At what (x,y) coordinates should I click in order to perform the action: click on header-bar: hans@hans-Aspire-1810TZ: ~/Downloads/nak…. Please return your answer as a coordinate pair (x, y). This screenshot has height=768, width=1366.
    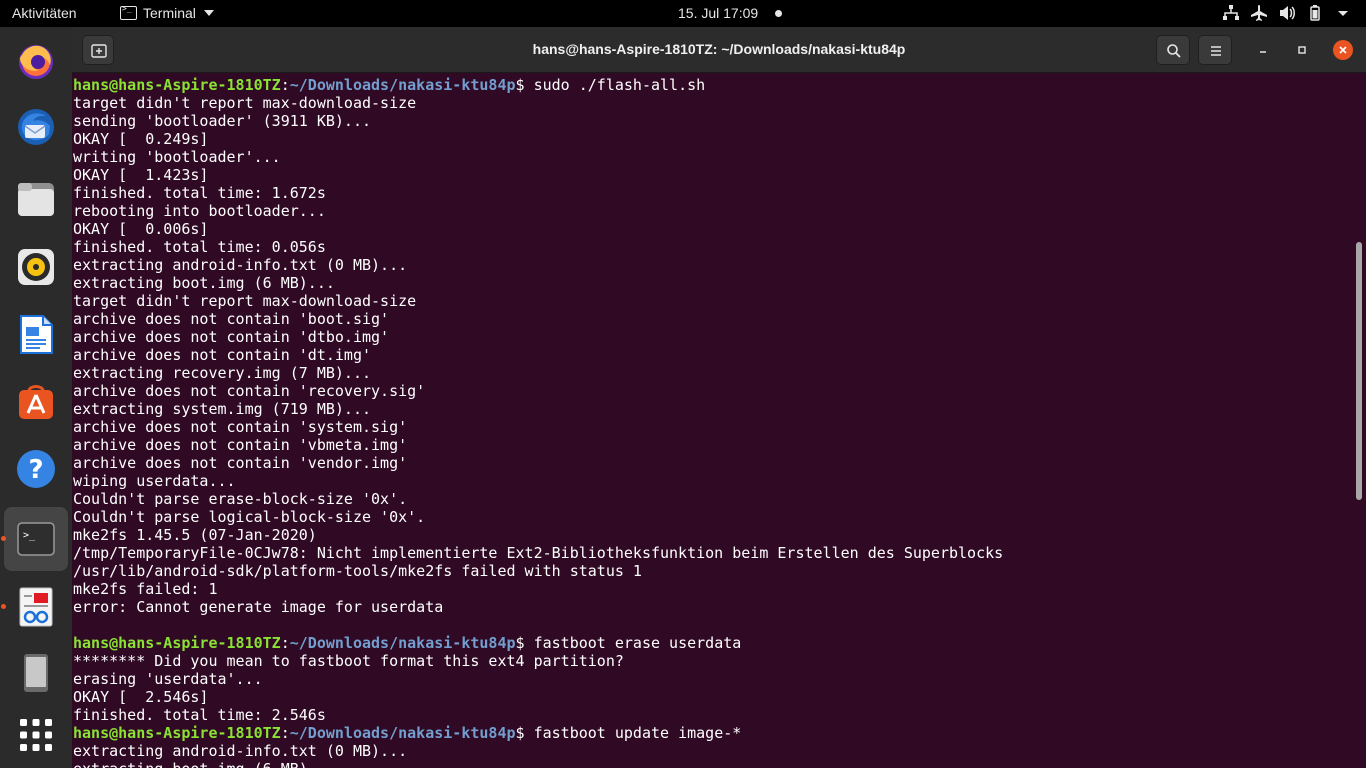
    Looking at the image, I should click on (719, 50).